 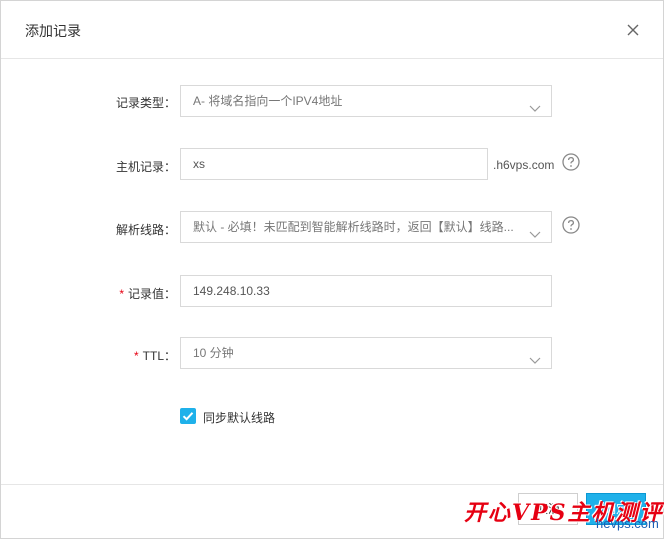 What do you see at coordinates (366, 291) in the screenshot?
I see `record-value-input: 149.248.10.33` at bounding box center [366, 291].